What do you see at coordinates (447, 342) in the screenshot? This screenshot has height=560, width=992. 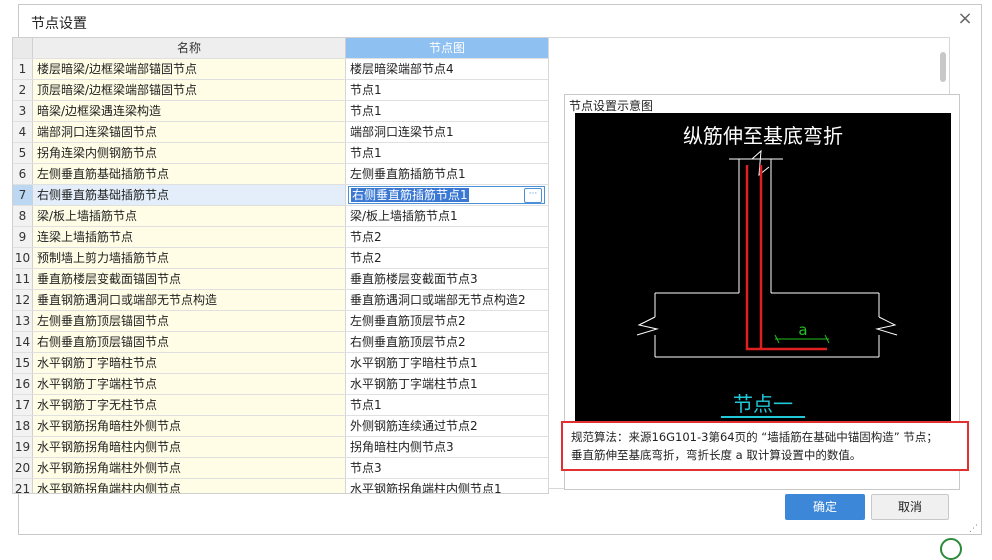 I see `row-node-cell: 右侧垂直筋顶层节点2` at bounding box center [447, 342].